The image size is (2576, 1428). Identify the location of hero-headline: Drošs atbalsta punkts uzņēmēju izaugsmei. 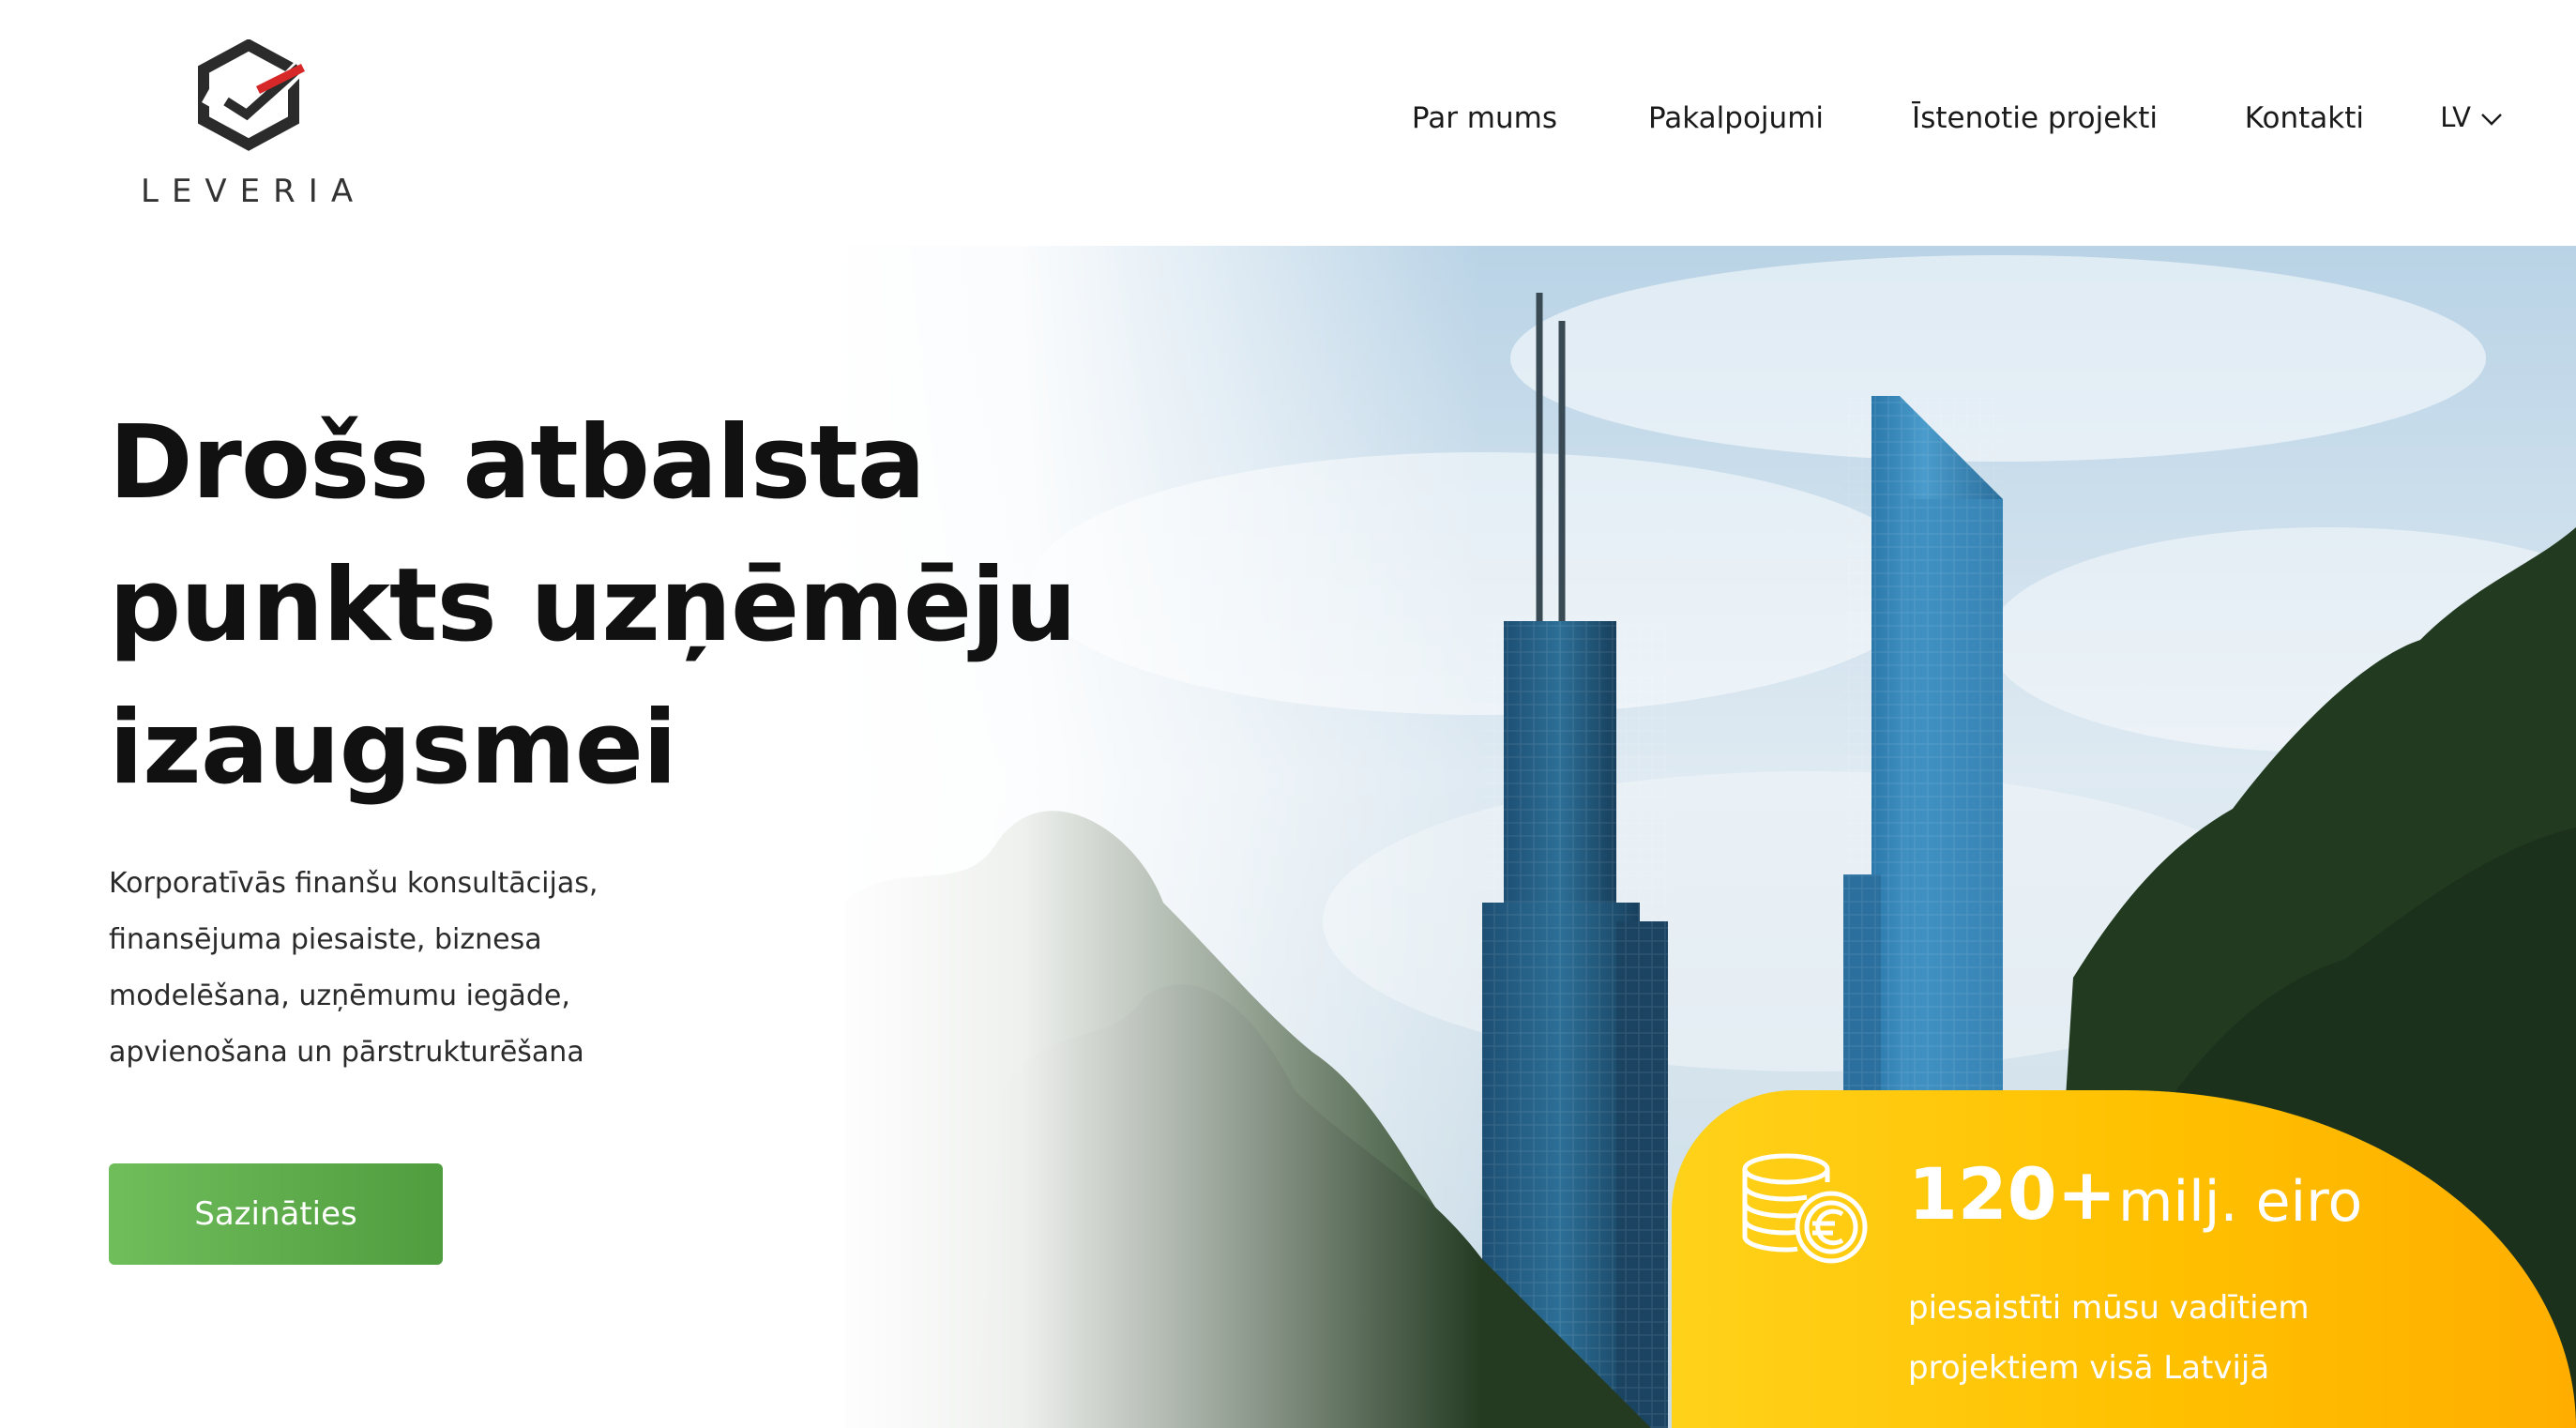
(593, 606).